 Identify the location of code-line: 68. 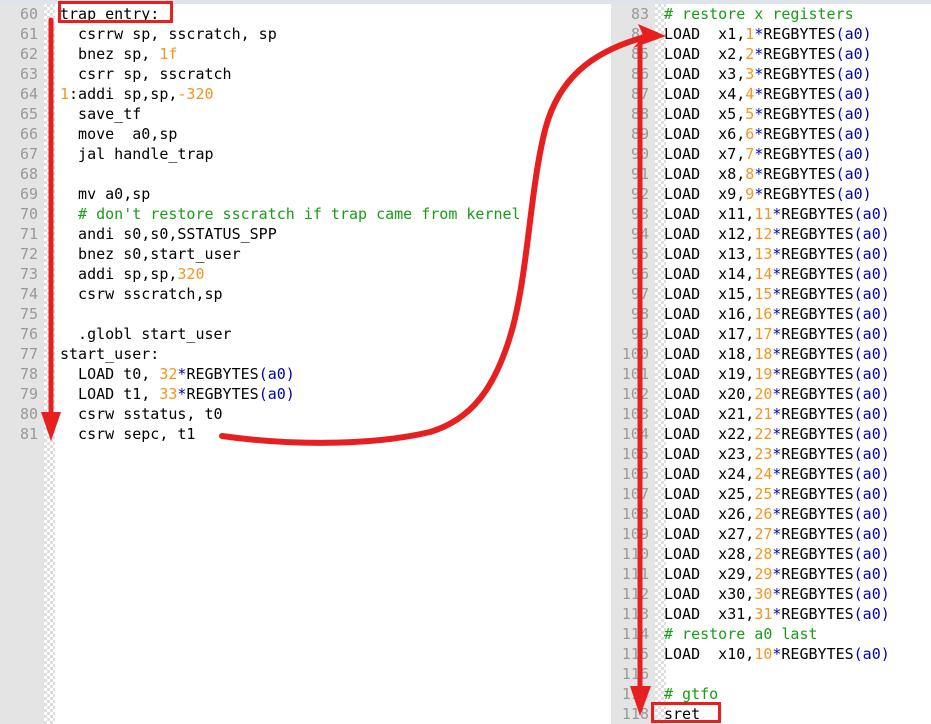
(302, 174).